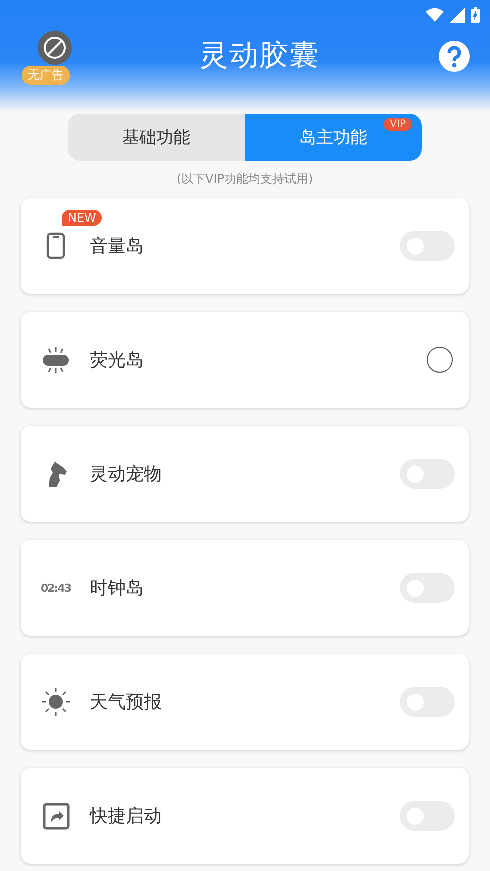 The height and width of the screenshot is (871, 490). I want to click on radio-button, so click(440, 360).